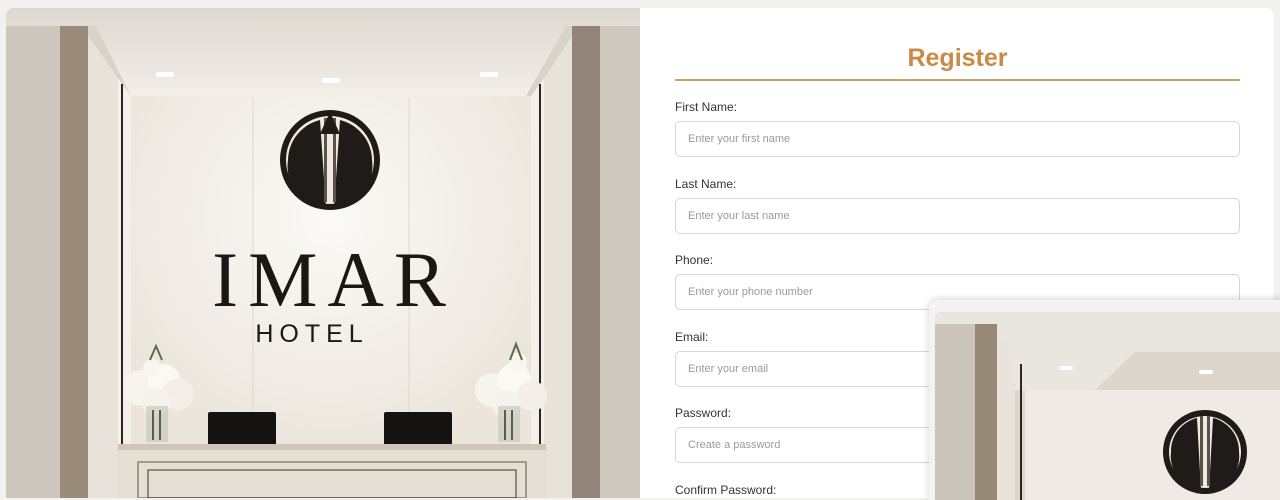 Image resolution: width=1280 pixels, height=500 pixels. I want to click on password-label: Password:, so click(703, 413).